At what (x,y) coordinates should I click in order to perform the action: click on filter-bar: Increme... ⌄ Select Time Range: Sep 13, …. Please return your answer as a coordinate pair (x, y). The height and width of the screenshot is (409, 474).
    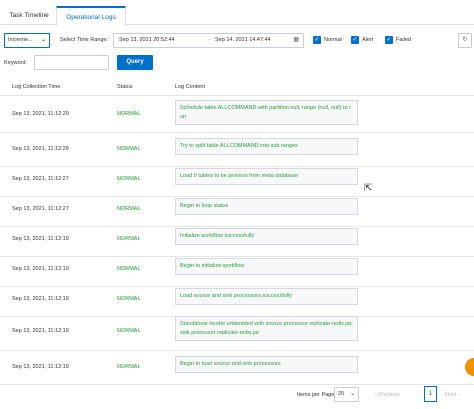
    Looking at the image, I should click on (237, 41).